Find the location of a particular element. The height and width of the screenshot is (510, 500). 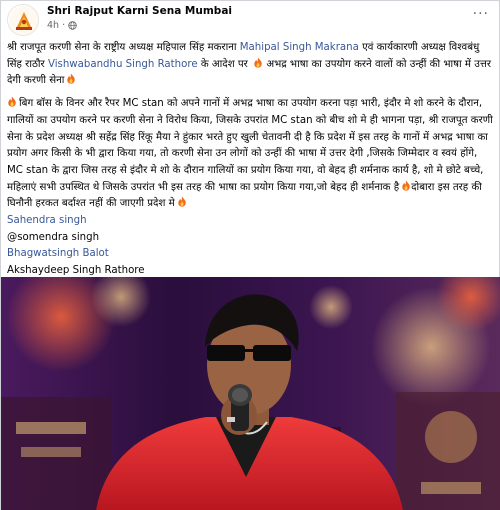

post-time: 4h is located at coordinates (53, 25).